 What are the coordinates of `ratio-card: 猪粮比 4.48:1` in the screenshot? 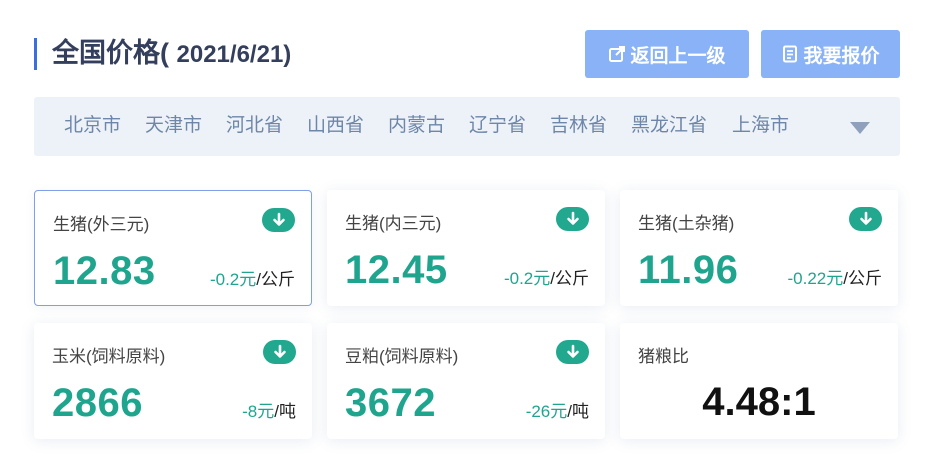 It's located at (759, 381).